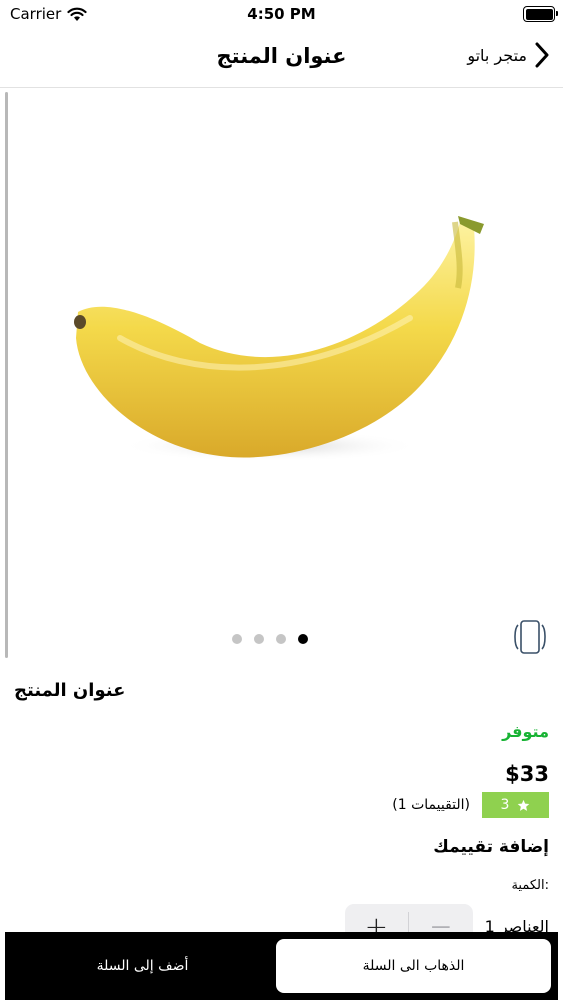 This screenshot has height=1000, width=563. I want to click on rating-badge: 3, so click(515, 805).